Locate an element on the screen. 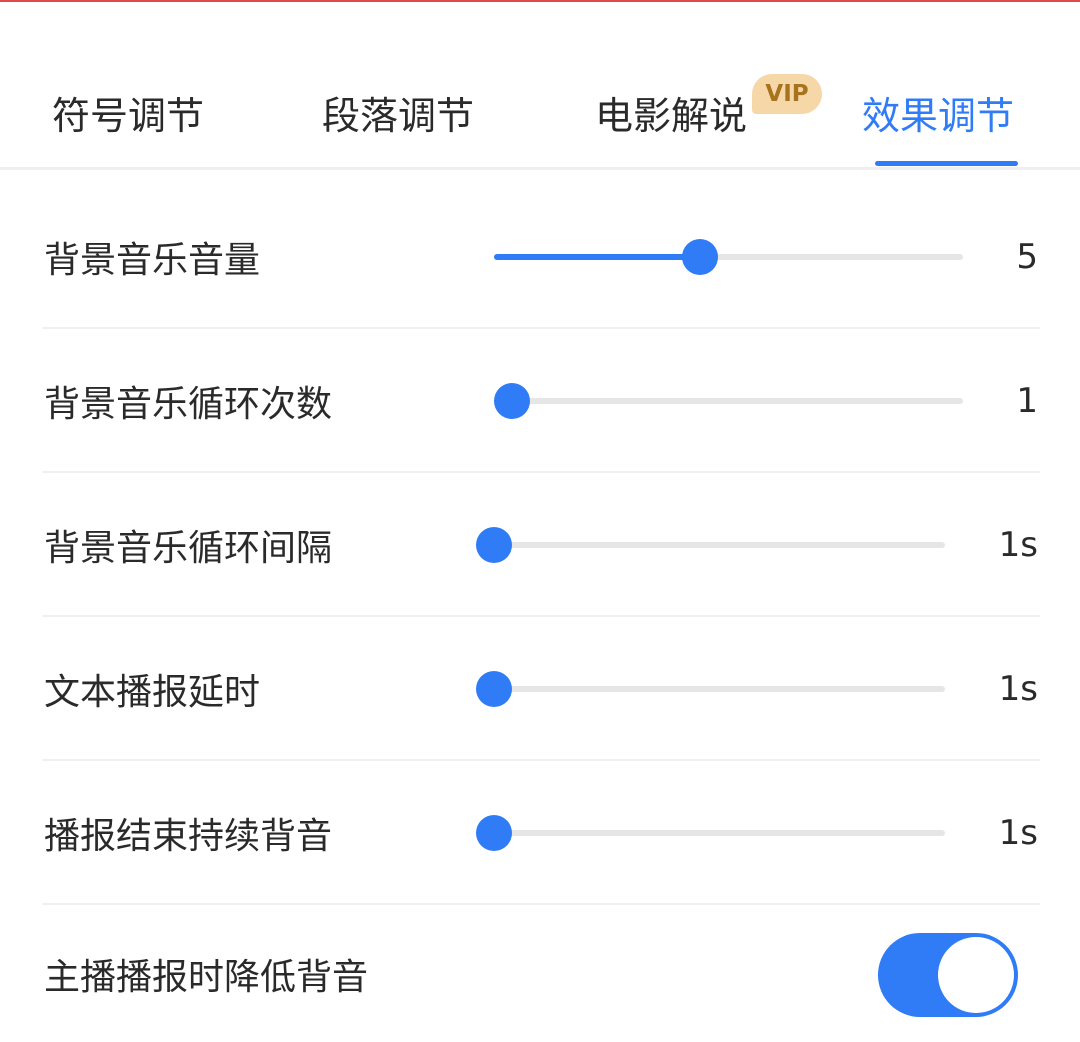 The width and height of the screenshot is (1080, 1042). bg-music-volume-slider is located at coordinates (728, 257).